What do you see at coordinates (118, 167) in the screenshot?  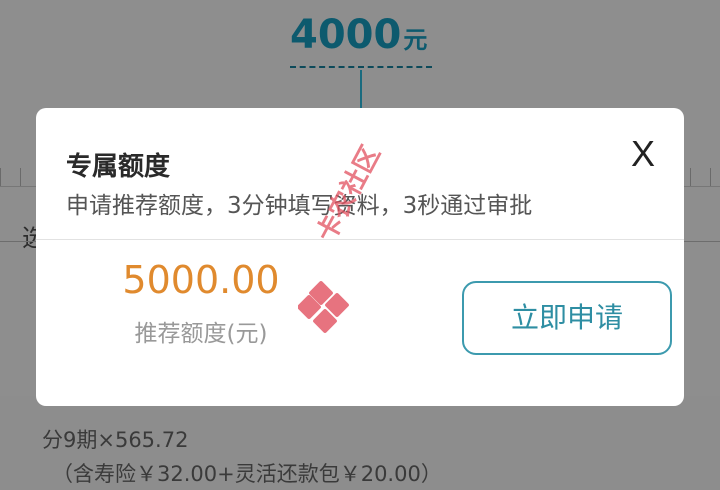 I see `modal-title: 专属额度` at bounding box center [118, 167].